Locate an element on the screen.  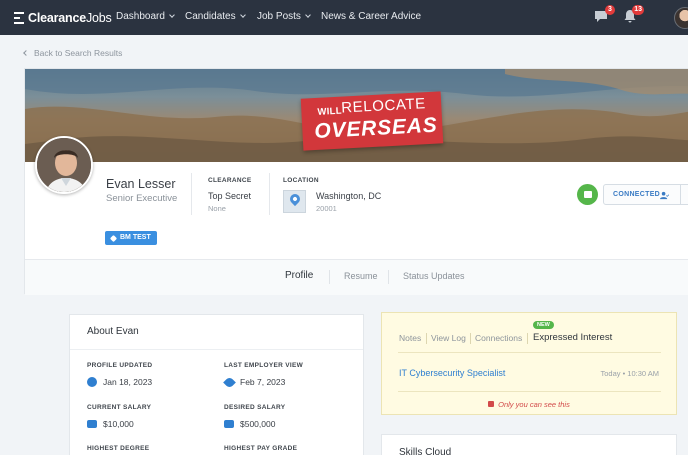
connected-divider is located at coordinates (680, 194).